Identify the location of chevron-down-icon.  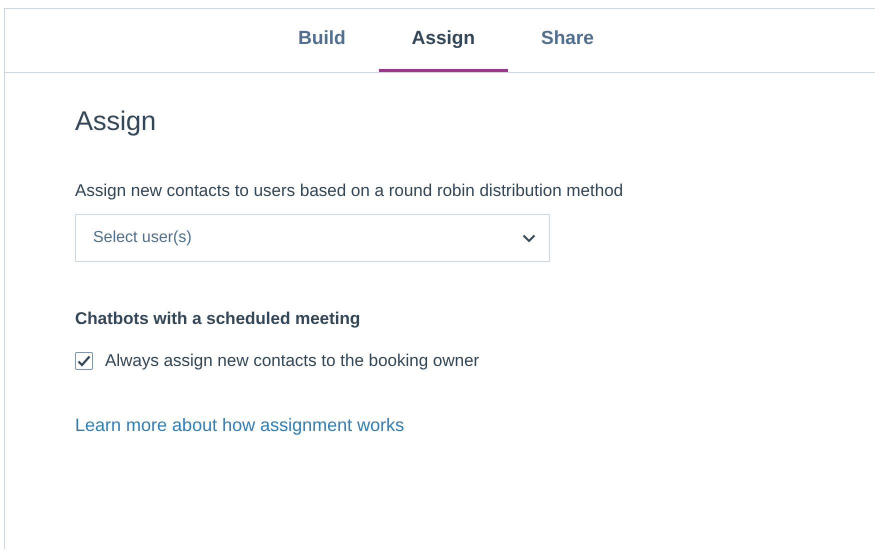
(529, 238).